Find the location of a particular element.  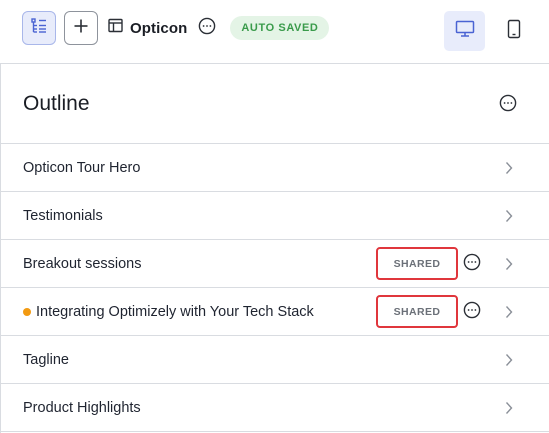

outline-more-options-button is located at coordinates (508, 105).